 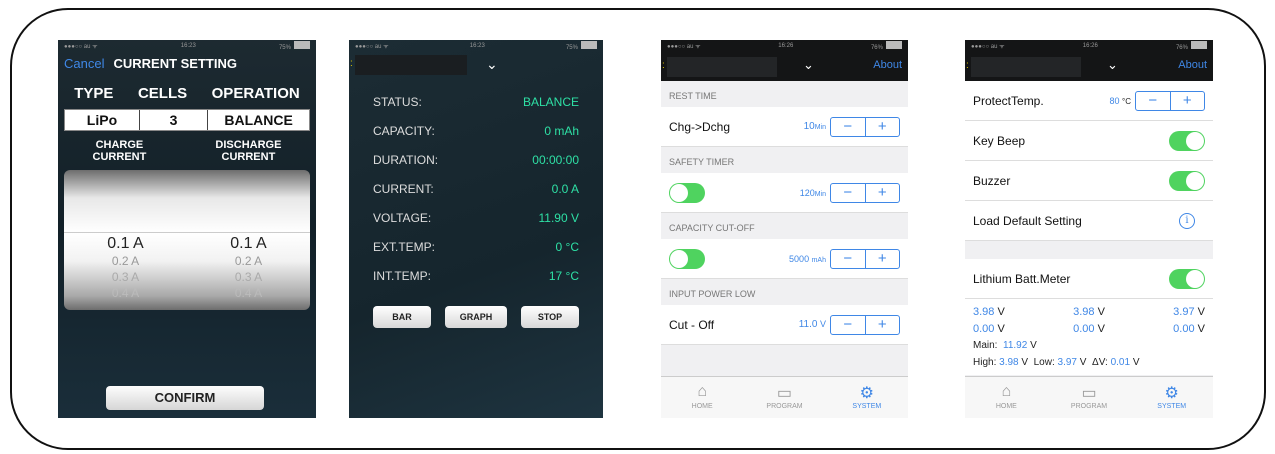 I want to click on home-icon: ⌂, so click(x=702, y=391).